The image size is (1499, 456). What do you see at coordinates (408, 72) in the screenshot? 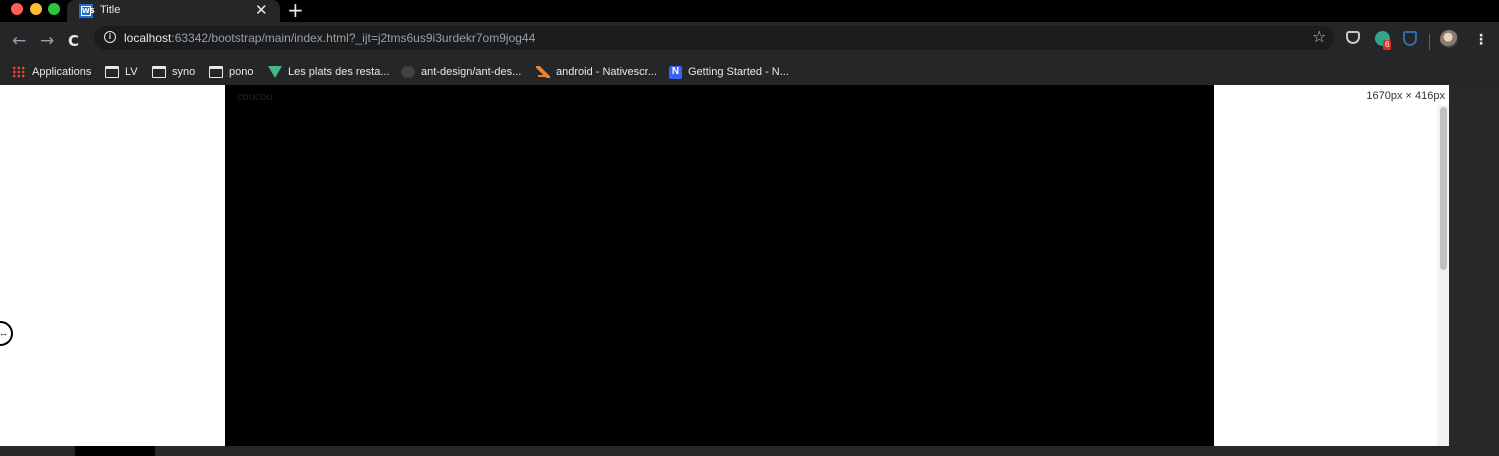
I see `github-icon` at bounding box center [408, 72].